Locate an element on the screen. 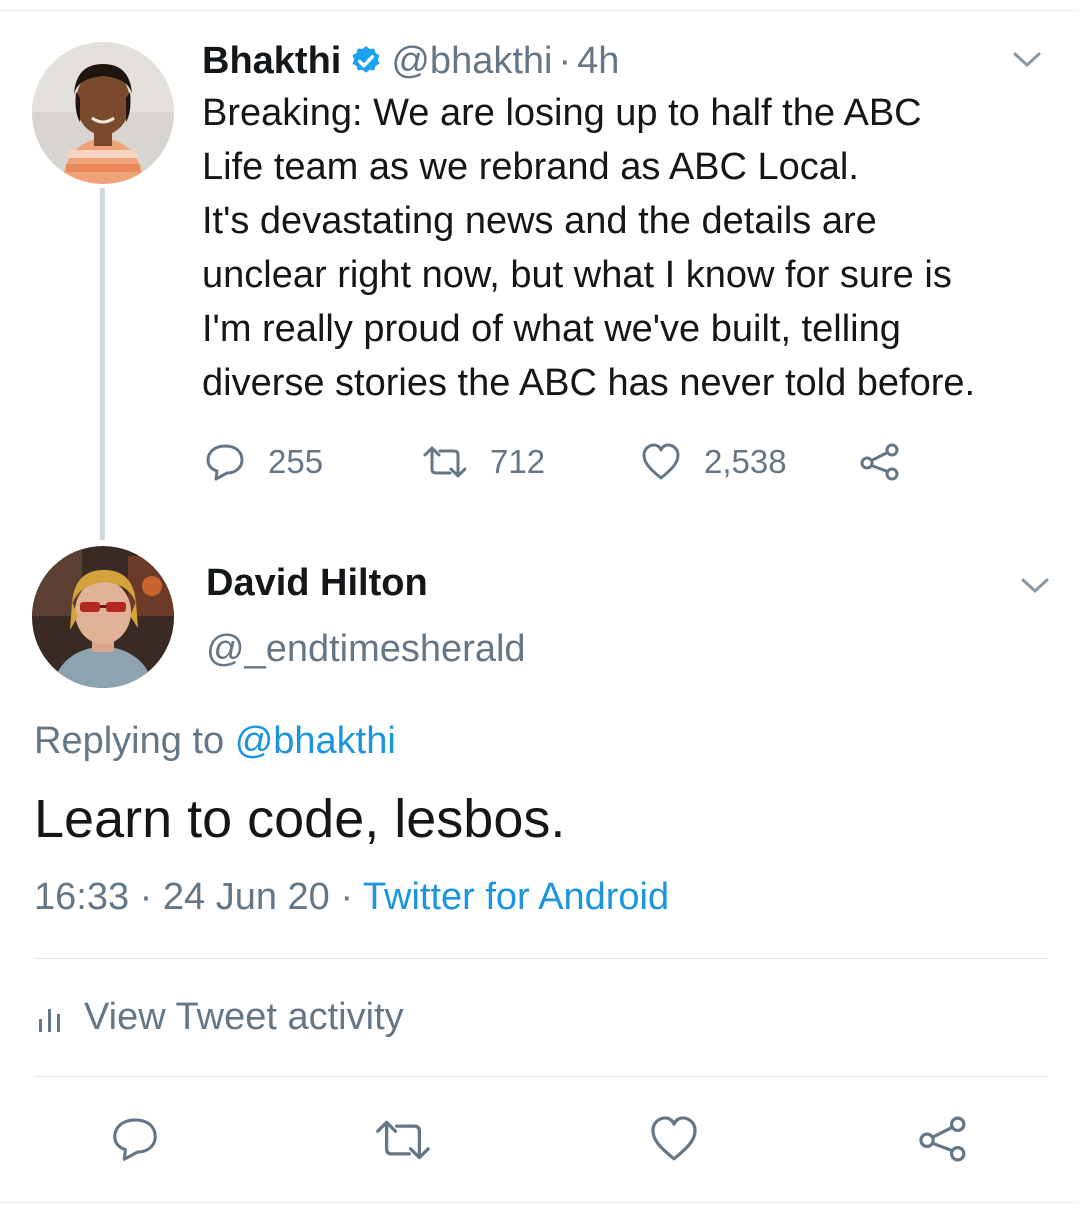 This screenshot has height=1211, width=1079. reply-button is located at coordinates (135, 1141).